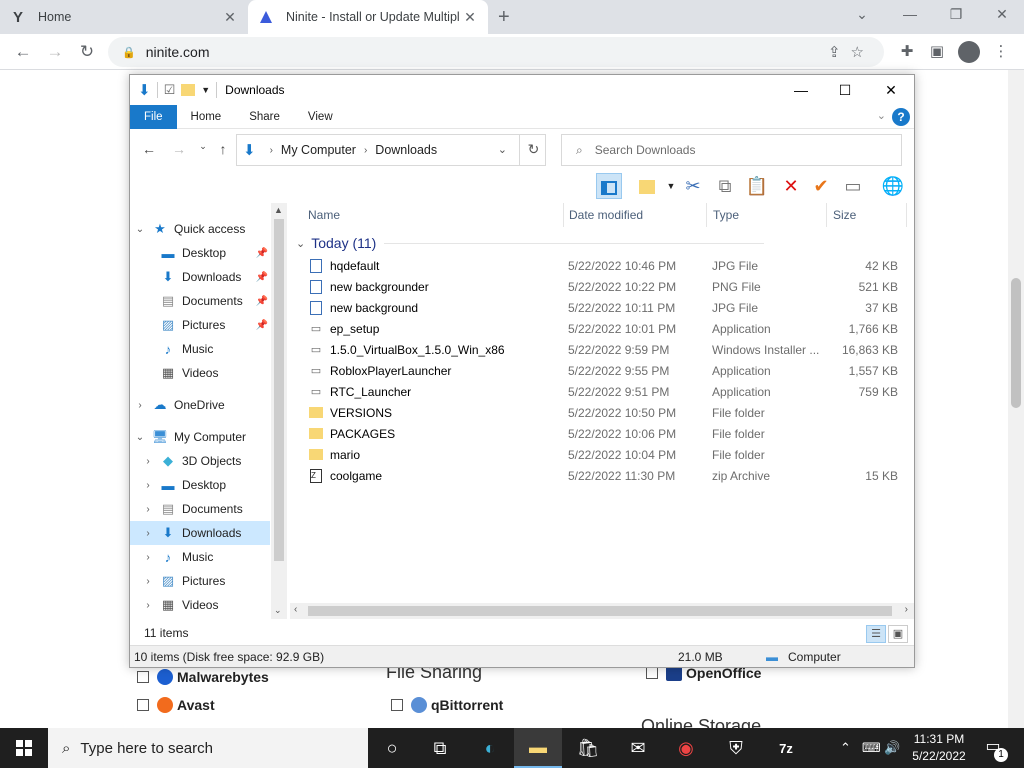 This screenshot has width=1024, height=768. Describe the element at coordinates (893, 186) in the screenshot. I see `globe-icon: 🌐` at that location.